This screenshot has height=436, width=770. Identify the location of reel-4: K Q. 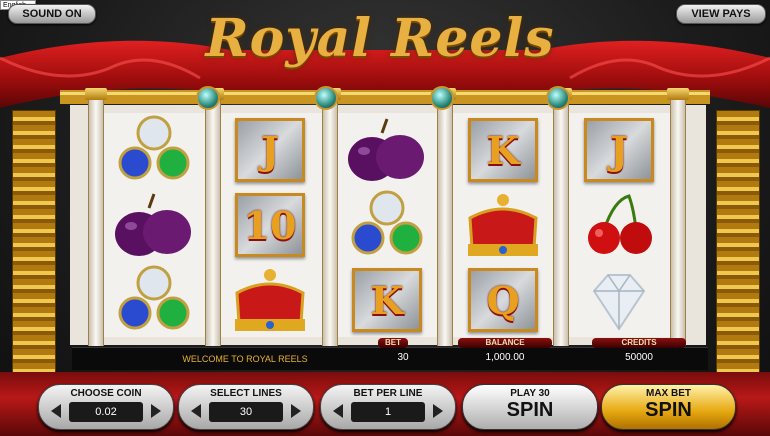
(503, 225).